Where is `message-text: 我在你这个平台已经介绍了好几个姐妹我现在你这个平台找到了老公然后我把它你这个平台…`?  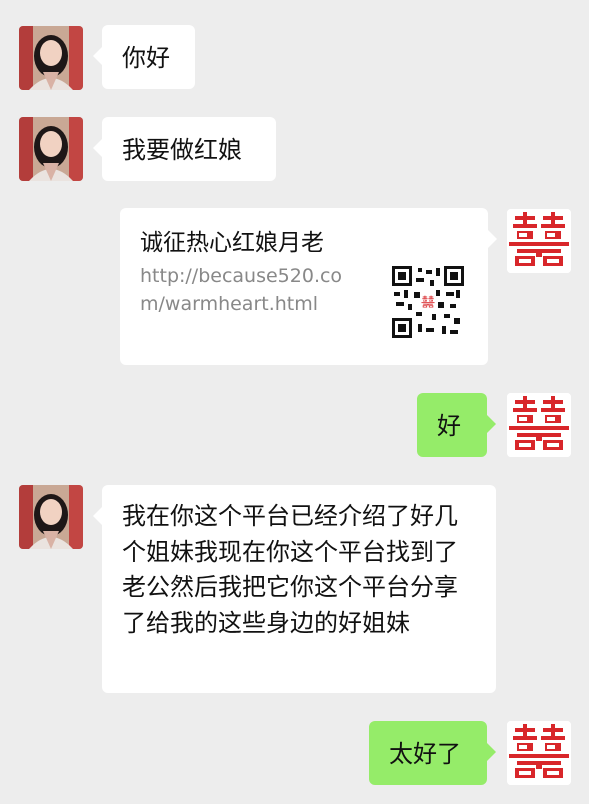 message-text: 我在你这个平台已经介绍了好几个姐妹我现在你这个平台找到了老公然后我把它你这个平台… is located at coordinates (290, 569).